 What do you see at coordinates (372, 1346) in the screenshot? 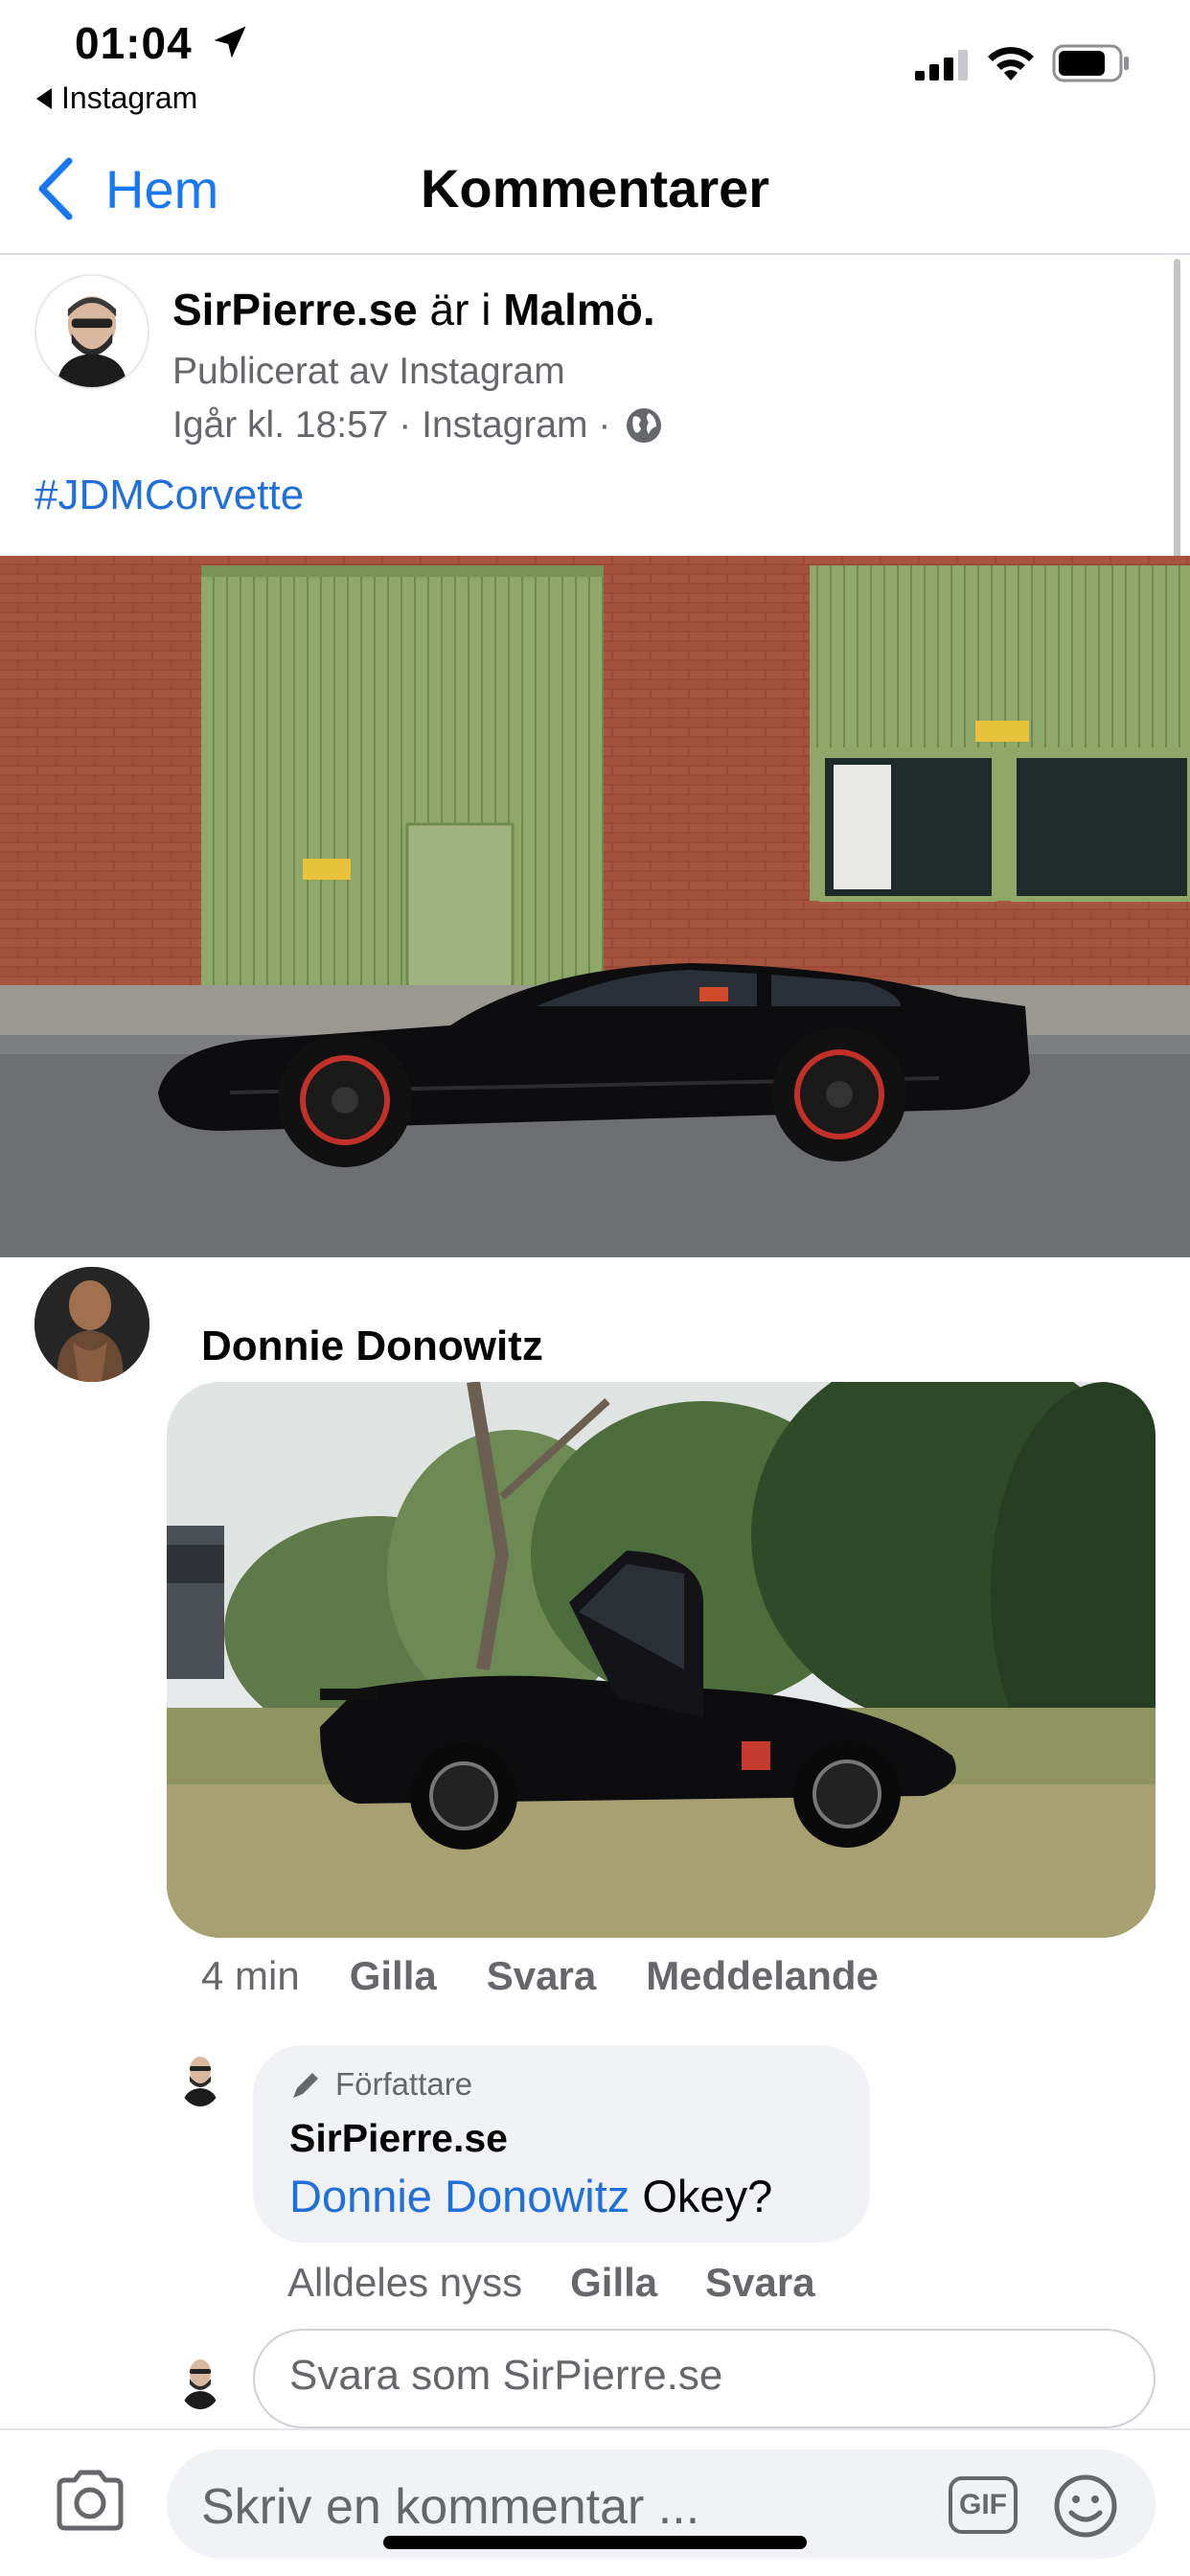
I see `commenter-name: Donnie Donowitz` at bounding box center [372, 1346].